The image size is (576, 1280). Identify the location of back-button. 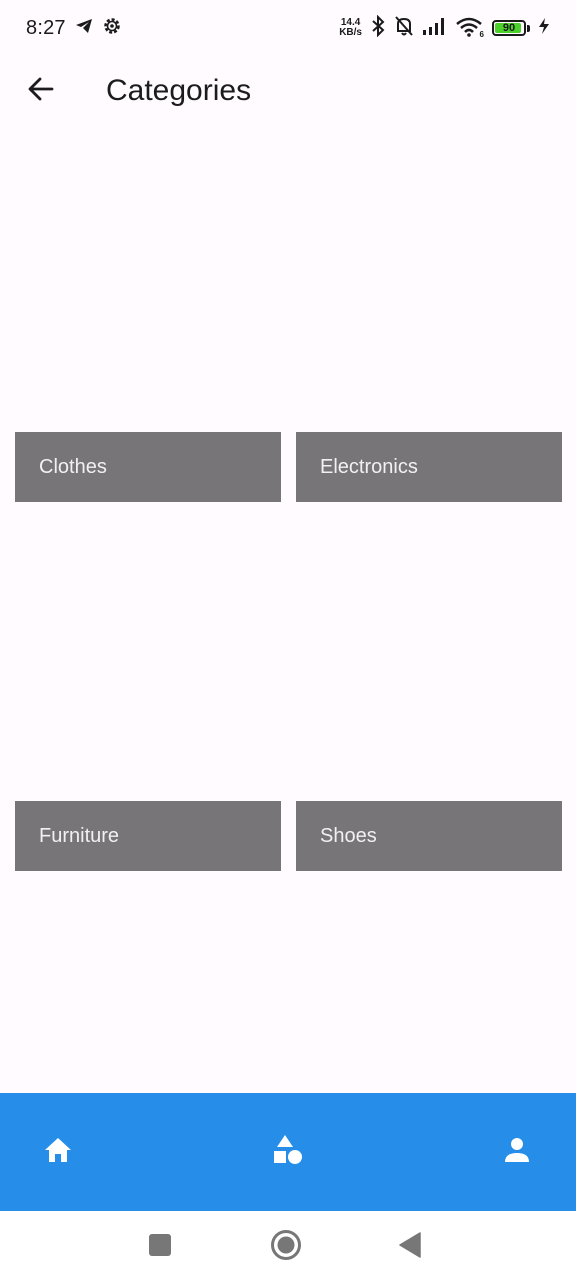
(41, 91).